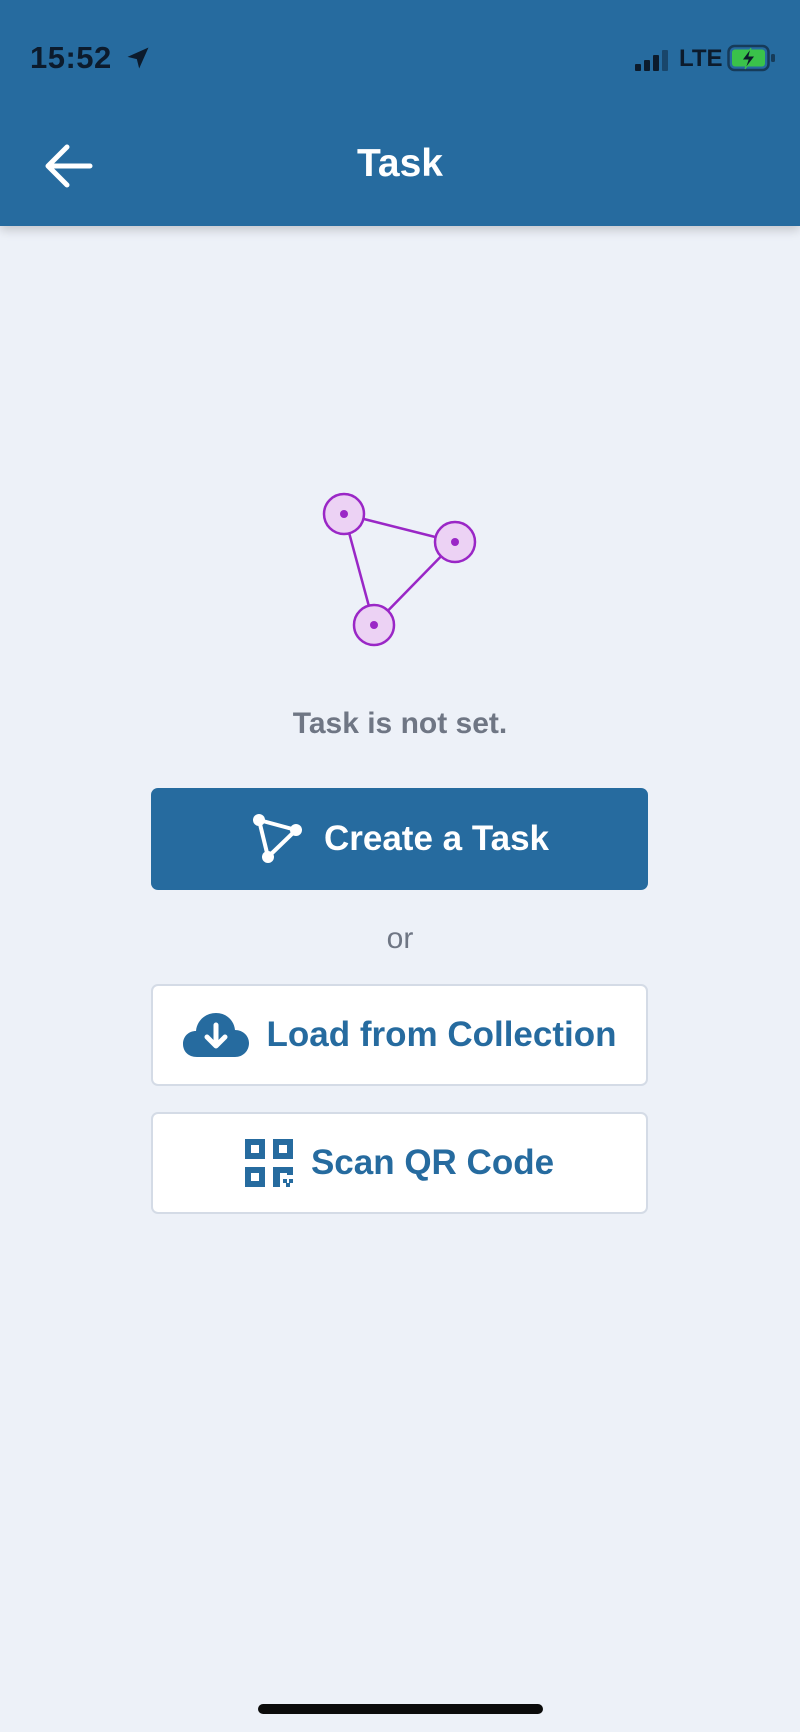  What do you see at coordinates (138, 58) in the screenshot?
I see `location-arrow-icon` at bounding box center [138, 58].